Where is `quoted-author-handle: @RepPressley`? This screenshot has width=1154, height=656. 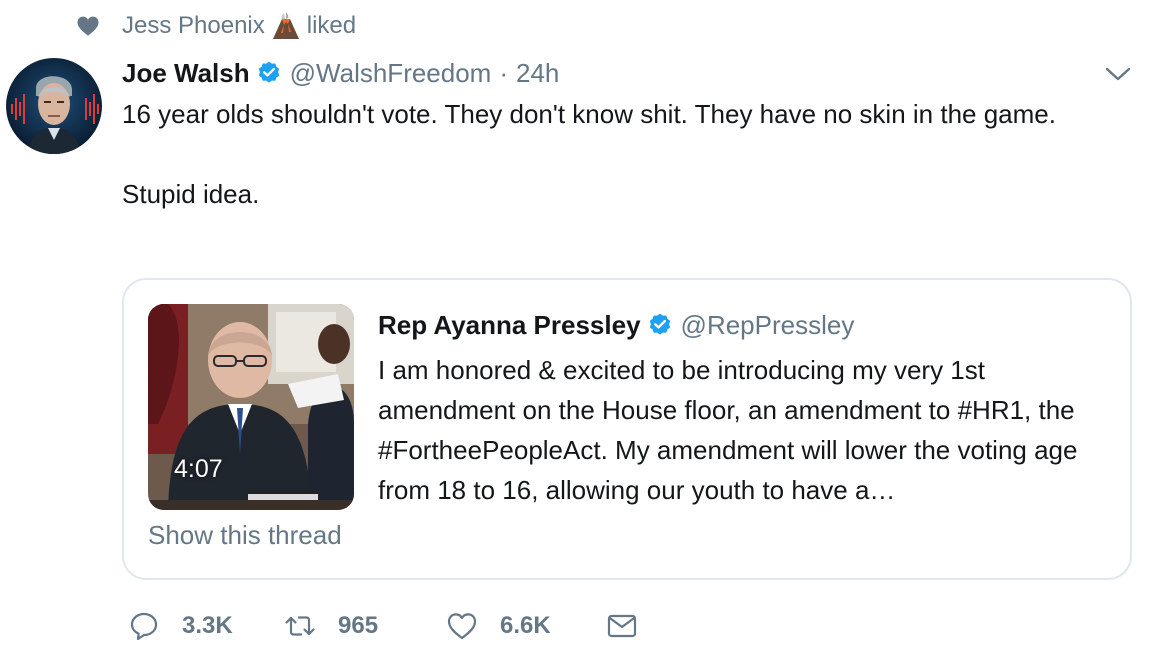
quoted-author-handle: @RepPressley is located at coordinates (768, 325).